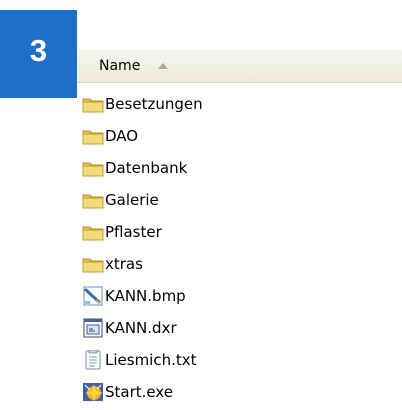 The image size is (402, 410). Describe the element at coordinates (146, 168) in the screenshot. I see `file-name: Datenbank` at that location.